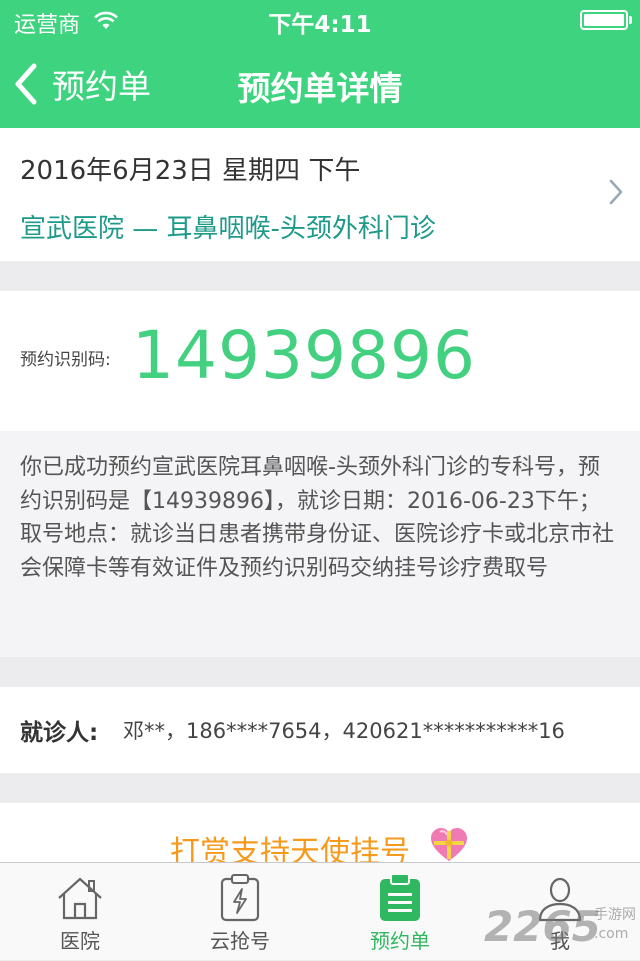 The height and width of the screenshot is (961, 640). Describe the element at coordinates (80, 898) in the screenshot. I see `hospital-icon` at that location.